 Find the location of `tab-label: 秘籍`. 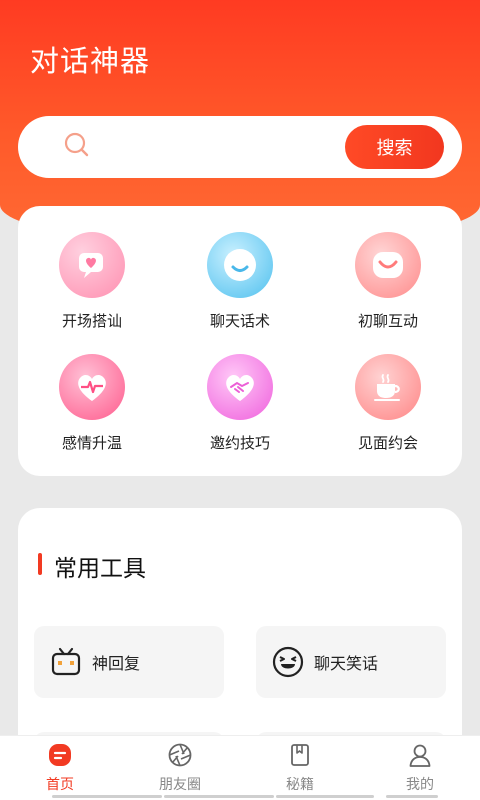

tab-label: 秘籍 is located at coordinates (300, 785).